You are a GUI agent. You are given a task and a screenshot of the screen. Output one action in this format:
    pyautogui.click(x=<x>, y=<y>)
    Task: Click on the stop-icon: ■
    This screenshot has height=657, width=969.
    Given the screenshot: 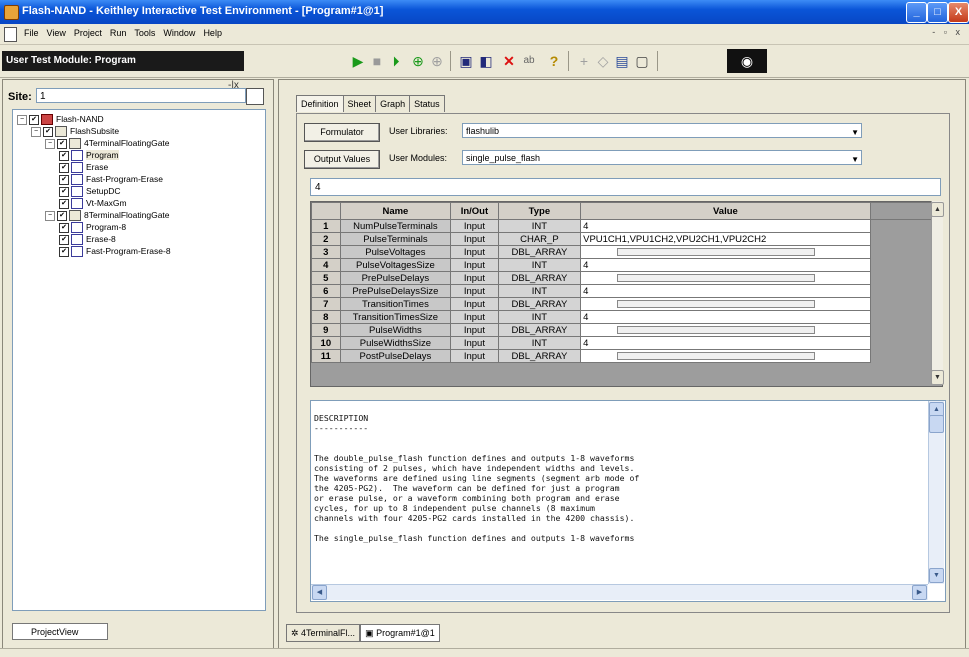 What is the action you would take?
    pyautogui.click(x=377, y=61)
    